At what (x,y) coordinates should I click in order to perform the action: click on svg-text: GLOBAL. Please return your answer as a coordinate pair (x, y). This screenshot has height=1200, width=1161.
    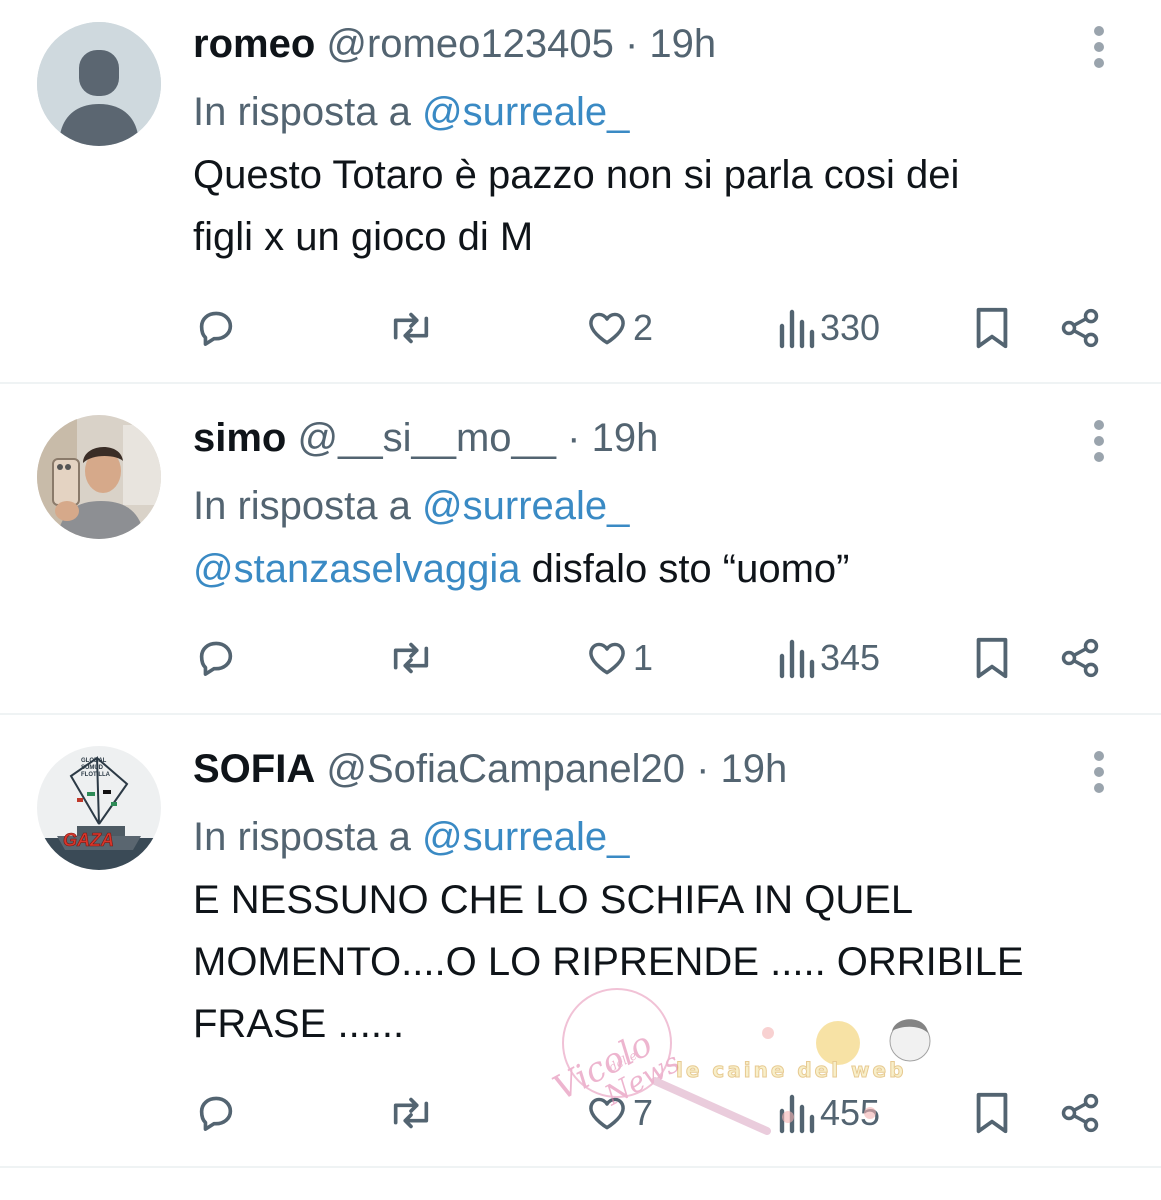
    Looking at the image, I should click on (94, 761).